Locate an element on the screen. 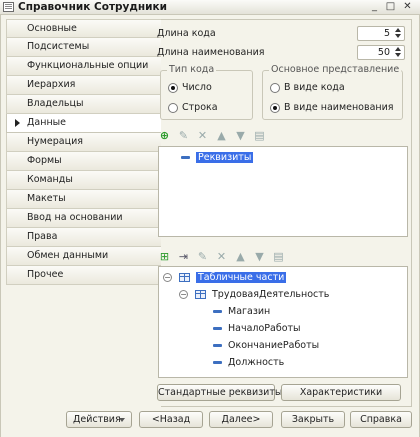  tree-item-label: Должность is located at coordinates (256, 362).